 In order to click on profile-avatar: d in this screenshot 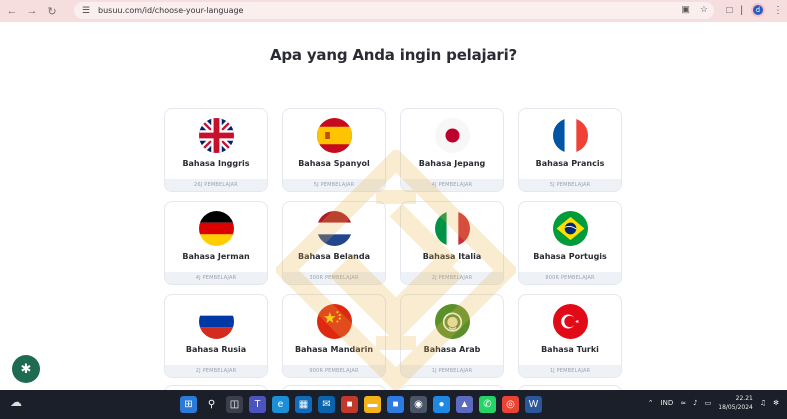, I will do `click(758, 10)`.